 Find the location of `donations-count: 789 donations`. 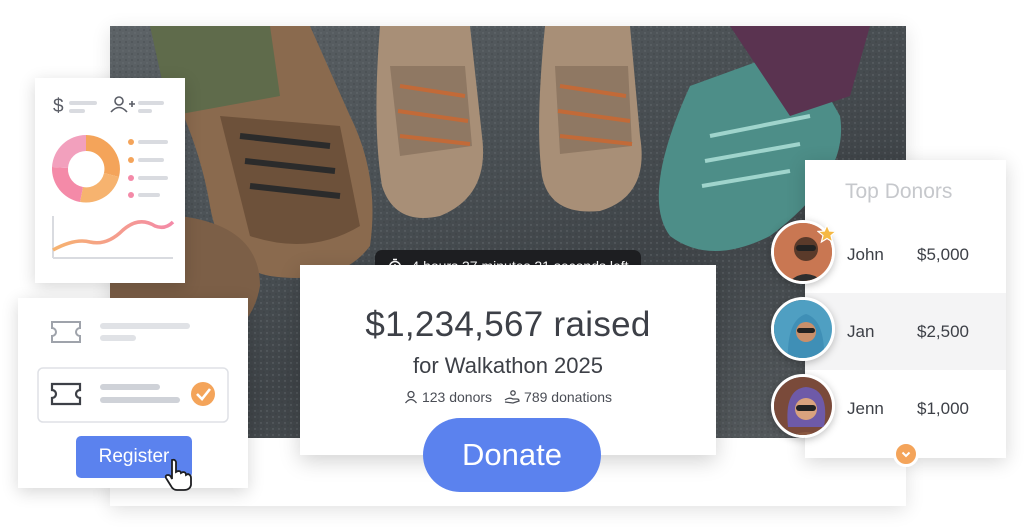

donations-count: 789 donations is located at coordinates (568, 397).